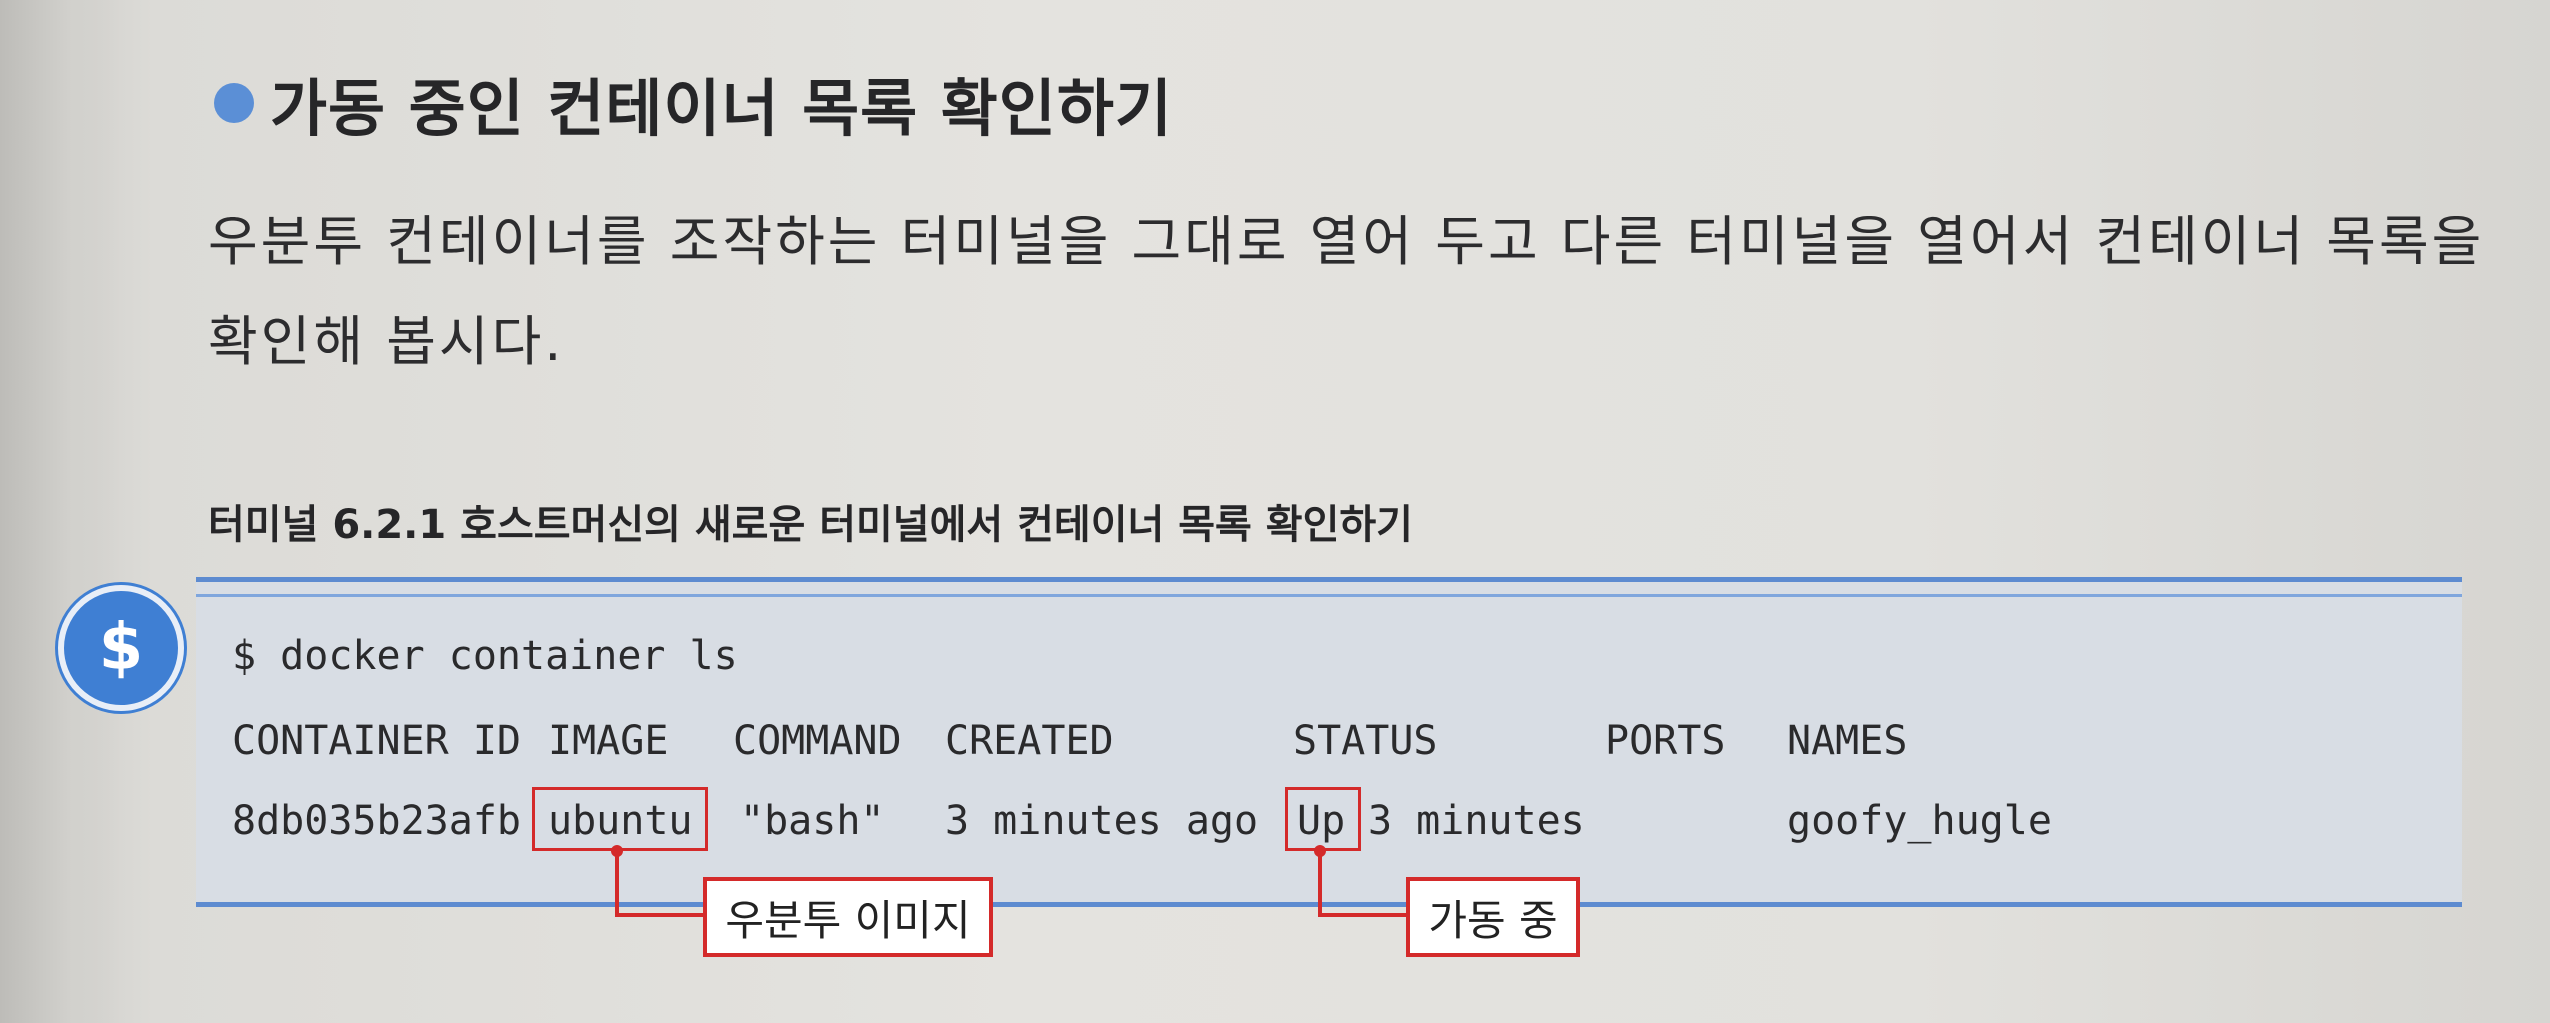  I want to click on header-image: IMAGE, so click(608, 741).